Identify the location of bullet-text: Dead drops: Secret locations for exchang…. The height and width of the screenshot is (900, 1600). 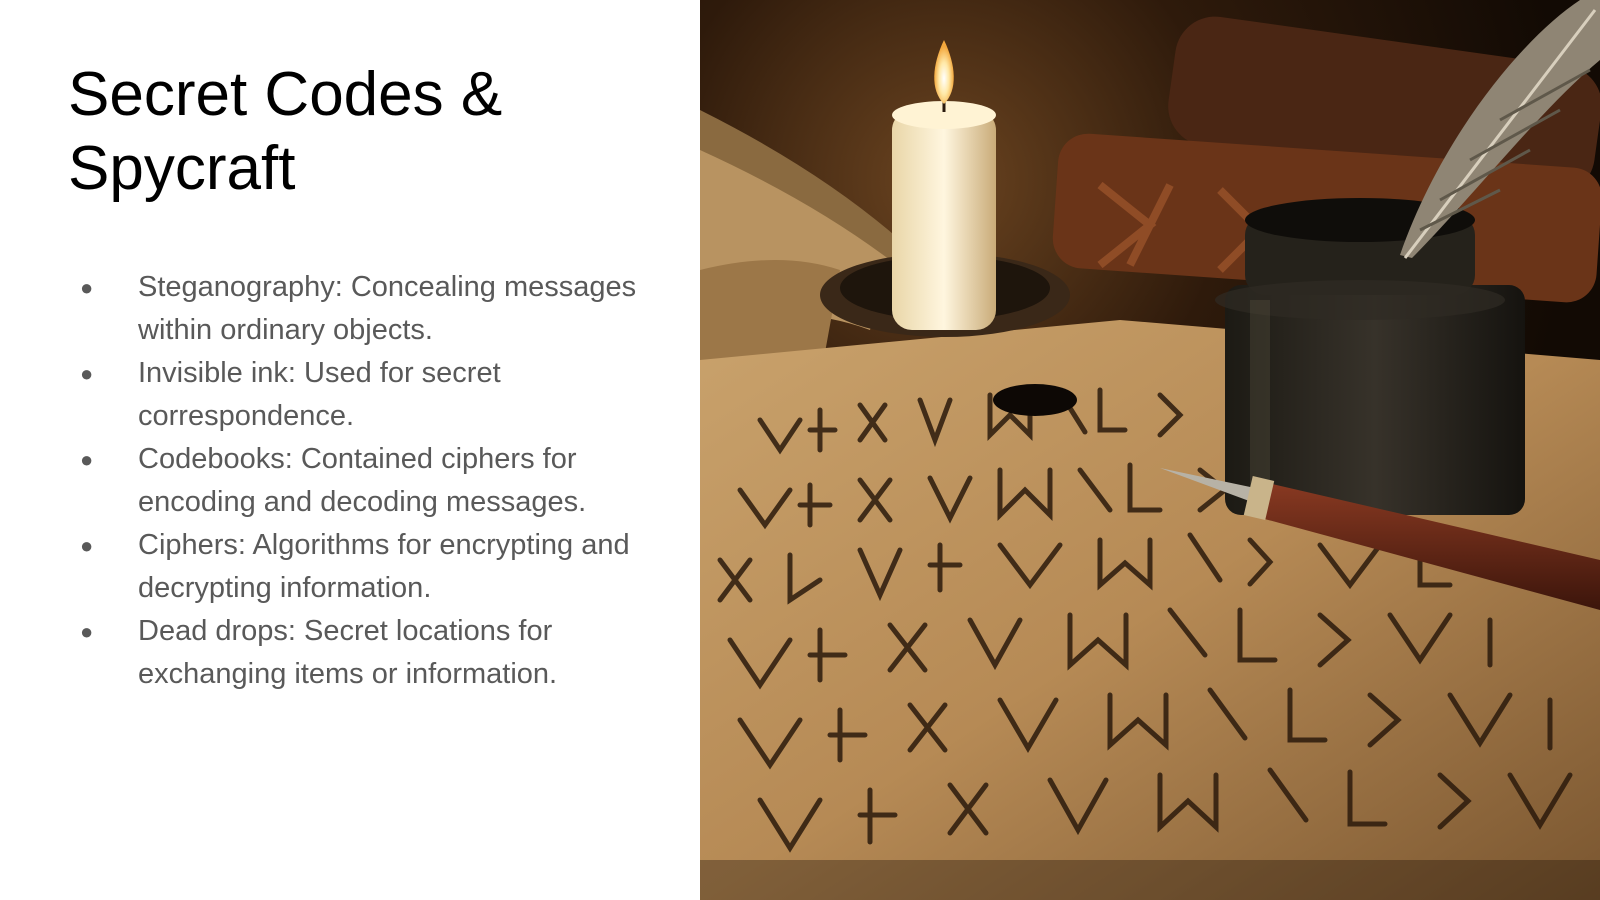
(348, 652).